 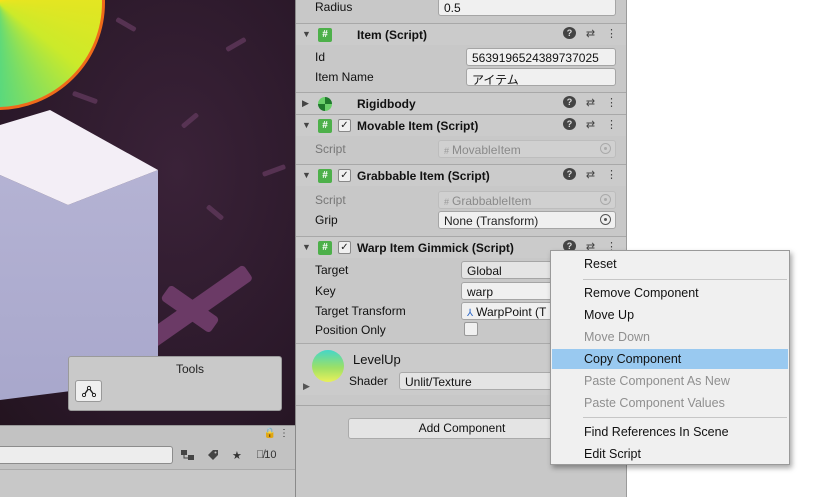 What do you see at coordinates (344, 77) in the screenshot?
I see `item-name-label: Item Name` at bounding box center [344, 77].